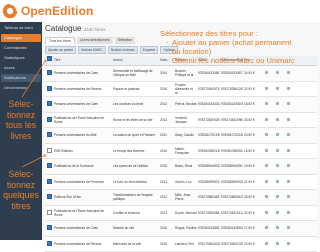  Describe the element at coordinates (21, 58) in the screenshot. I see `sidebar-item-statistics: Statistiques` at that location.